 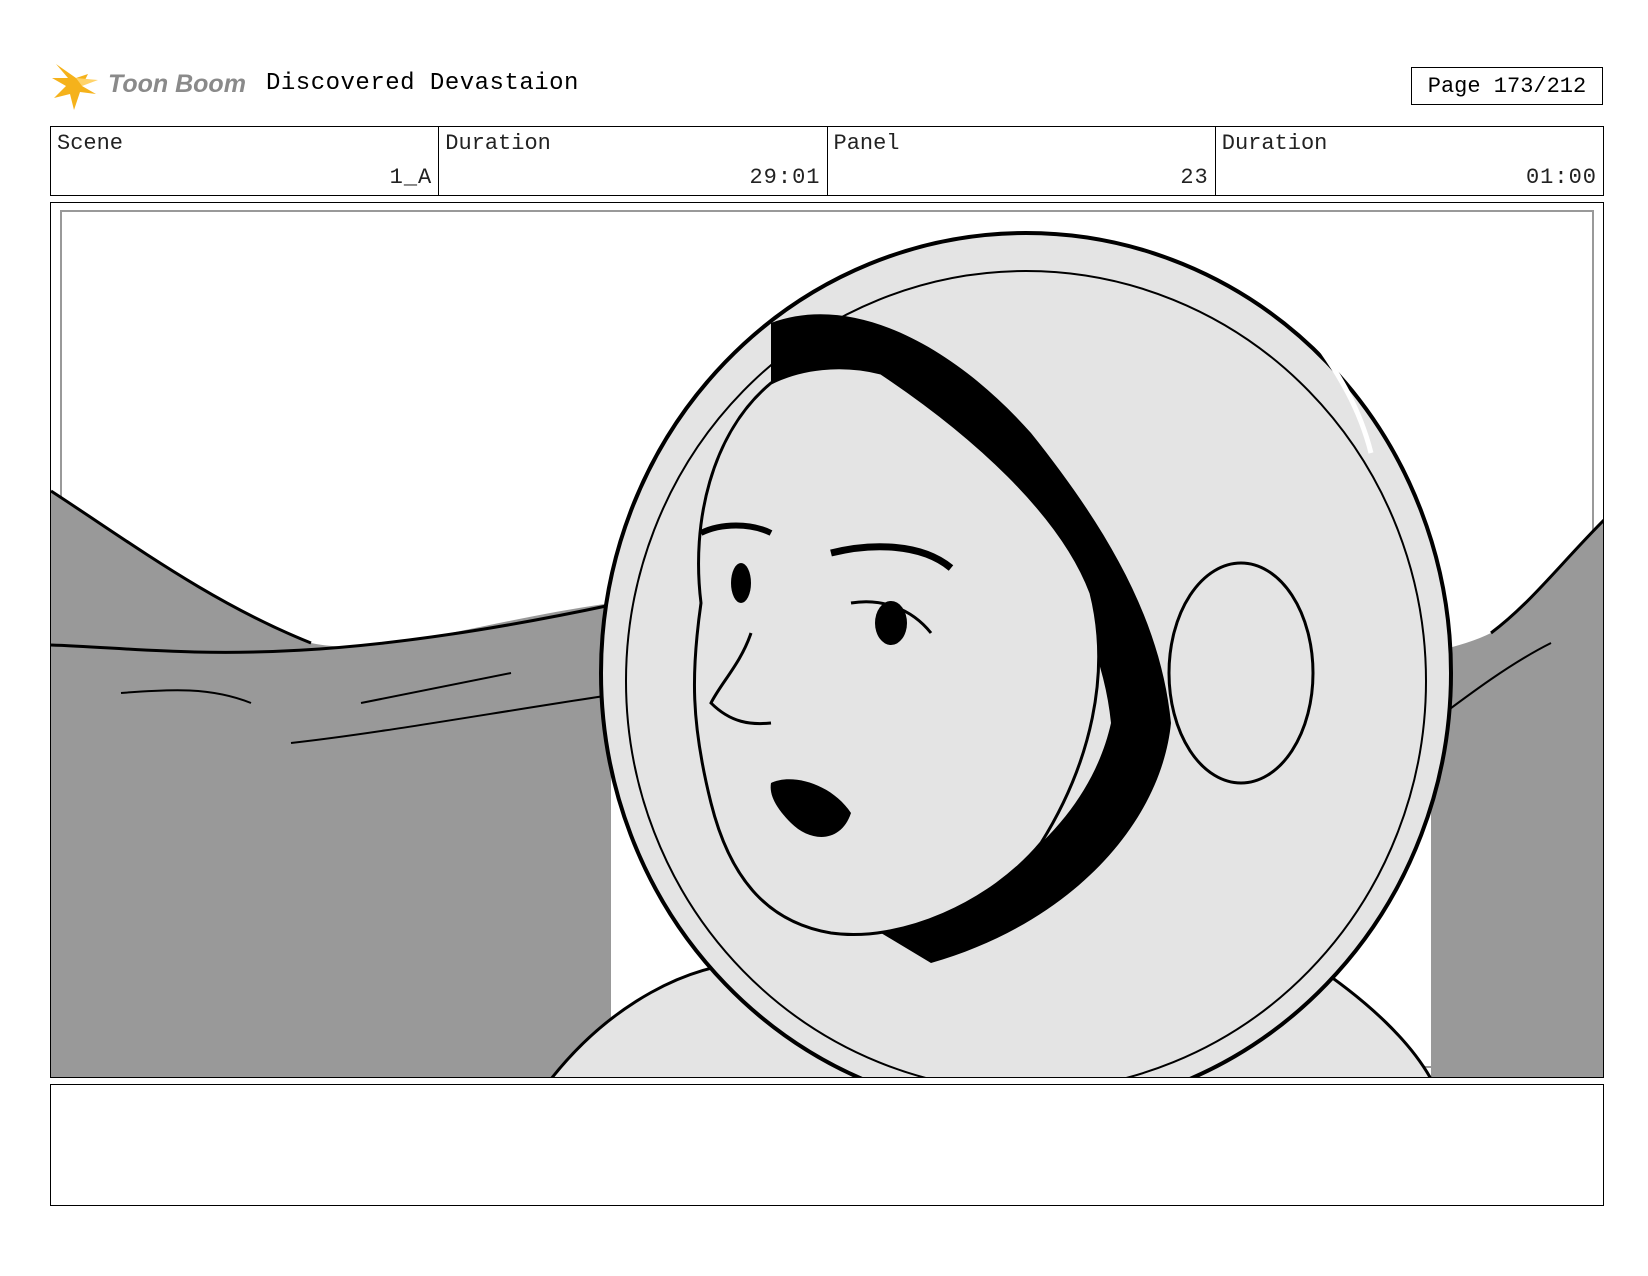 I want to click on panel-label: Panel, so click(x=866, y=143).